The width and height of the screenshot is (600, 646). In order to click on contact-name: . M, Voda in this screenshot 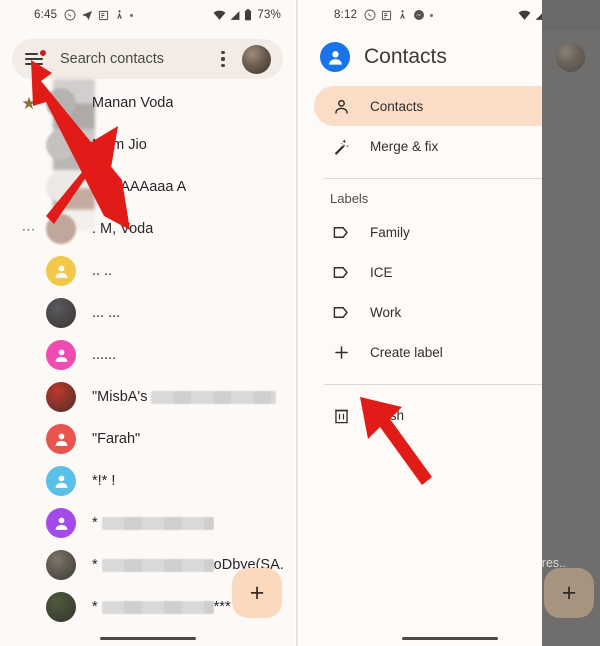, I will do `click(123, 229)`.